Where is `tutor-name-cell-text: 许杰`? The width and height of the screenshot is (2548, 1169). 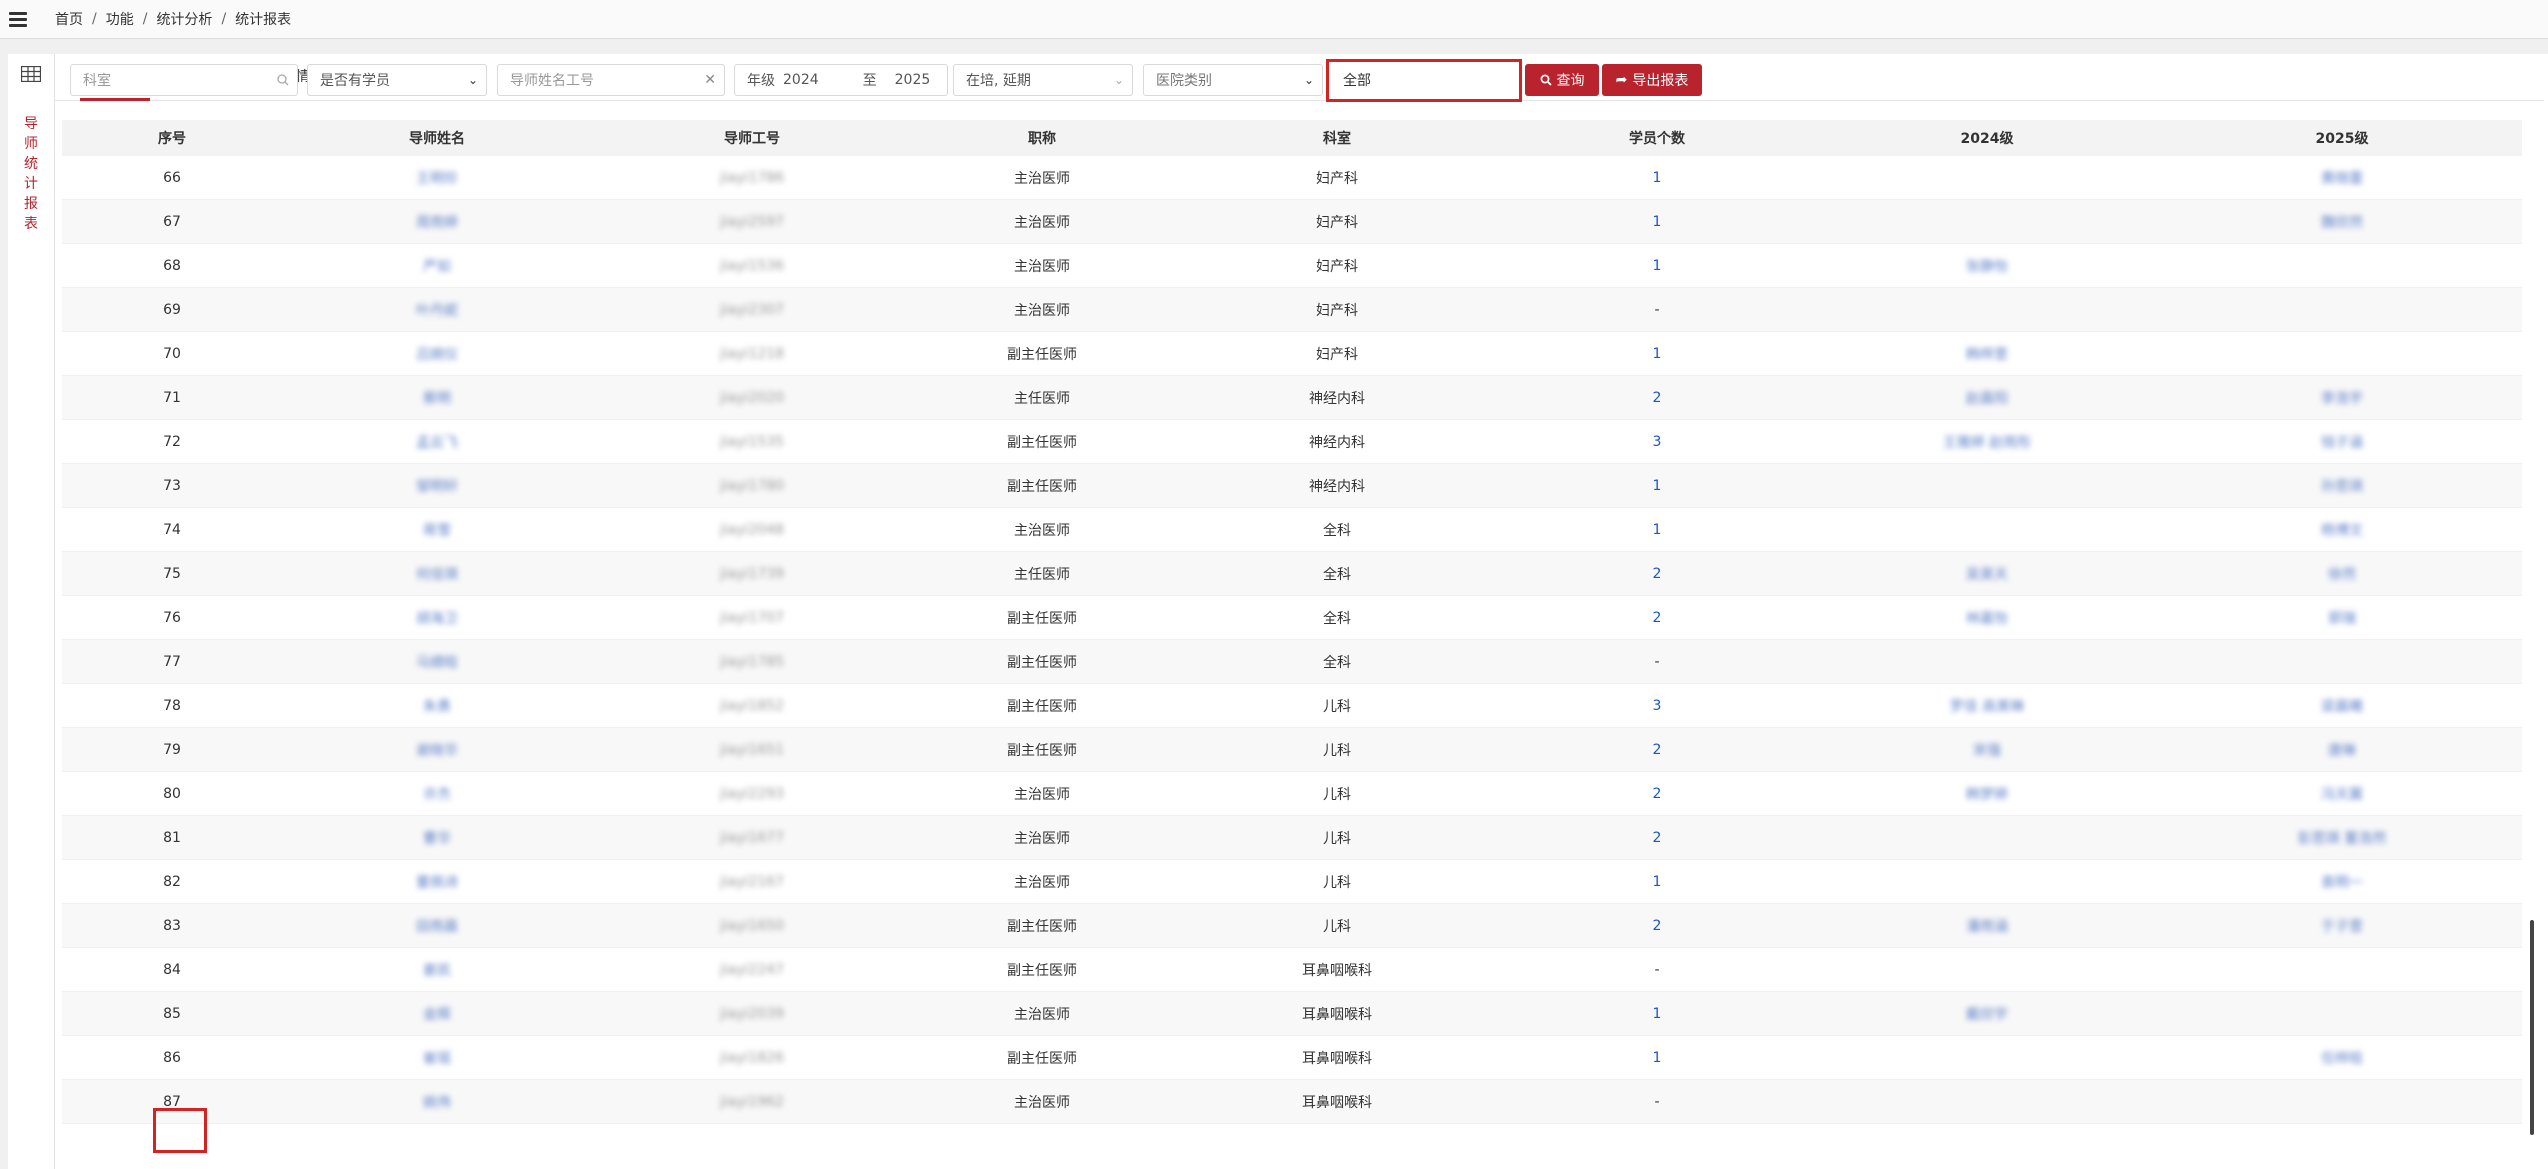 tutor-name-cell-text: 许杰 is located at coordinates (437, 795).